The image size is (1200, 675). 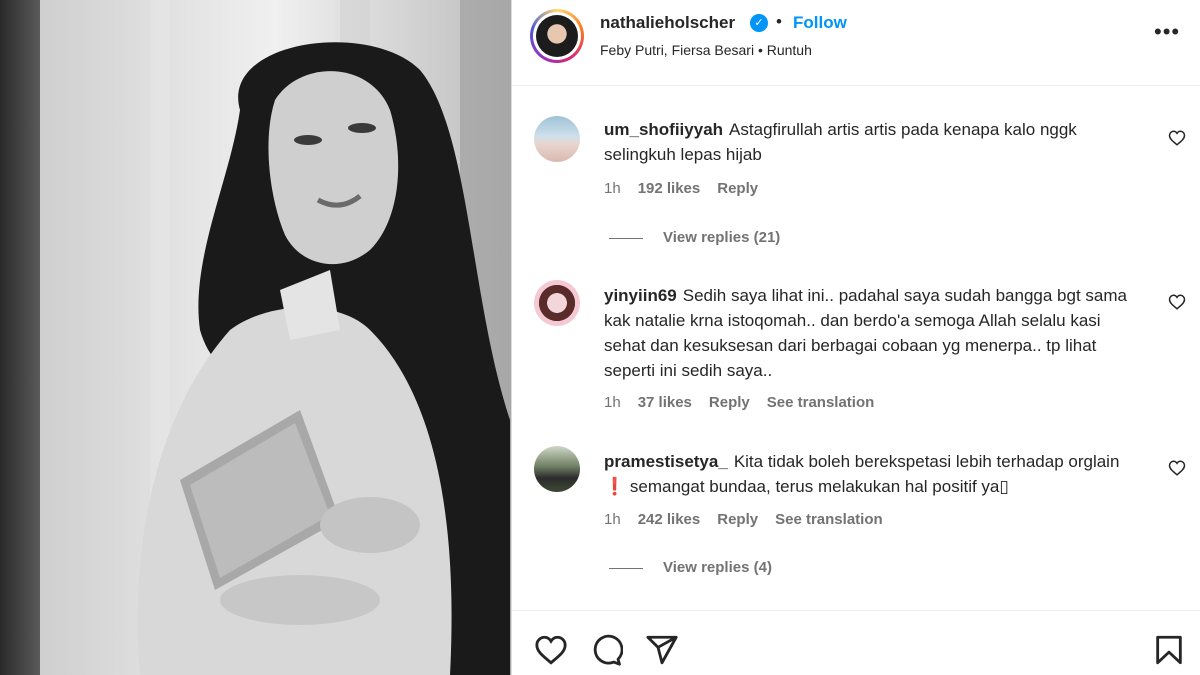 I want to click on verified-badge-icon: ✓, so click(x=759, y=23).